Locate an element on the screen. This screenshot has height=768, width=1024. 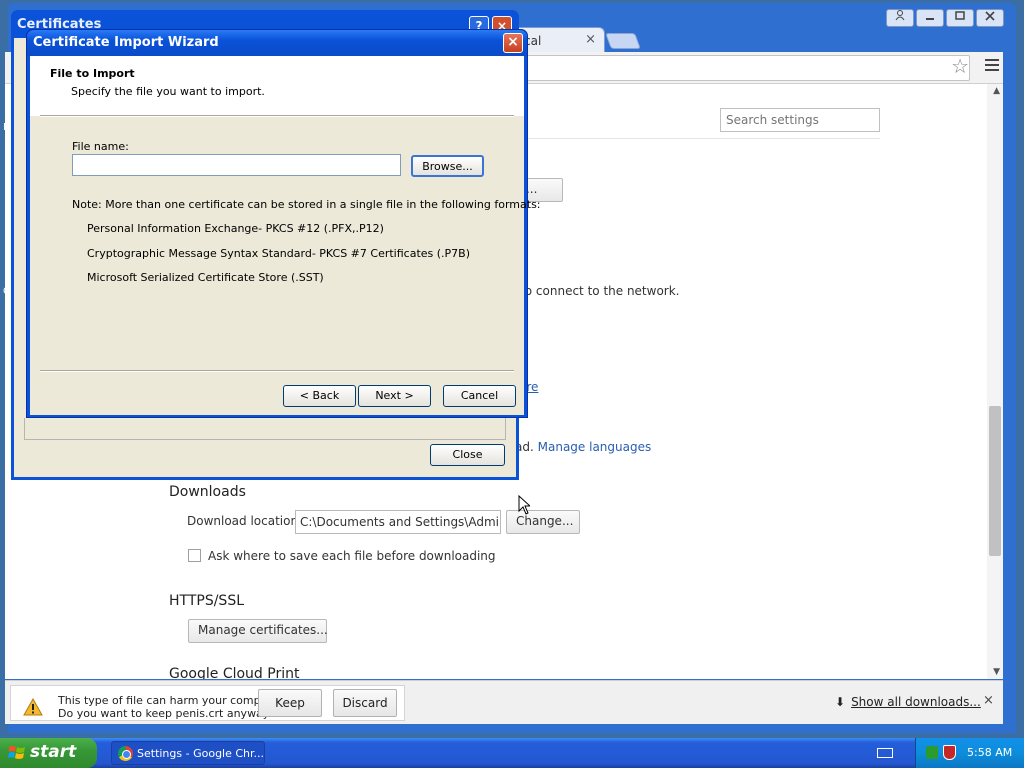
system-tray: 5:58 AM is located at coordinates (969, 753).